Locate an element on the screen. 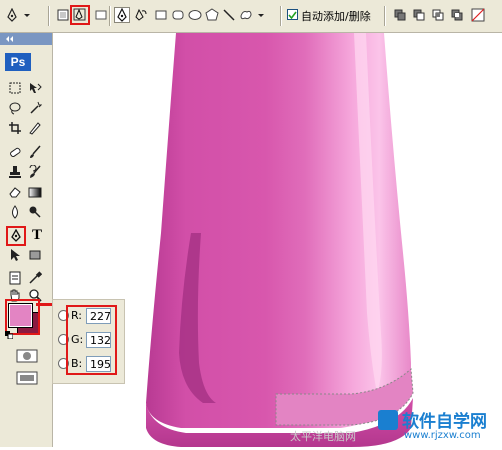 The width and height of the screenshot is (502, 450). watermark-url: www.rjzxw.com is located at coordinates (442, 435).